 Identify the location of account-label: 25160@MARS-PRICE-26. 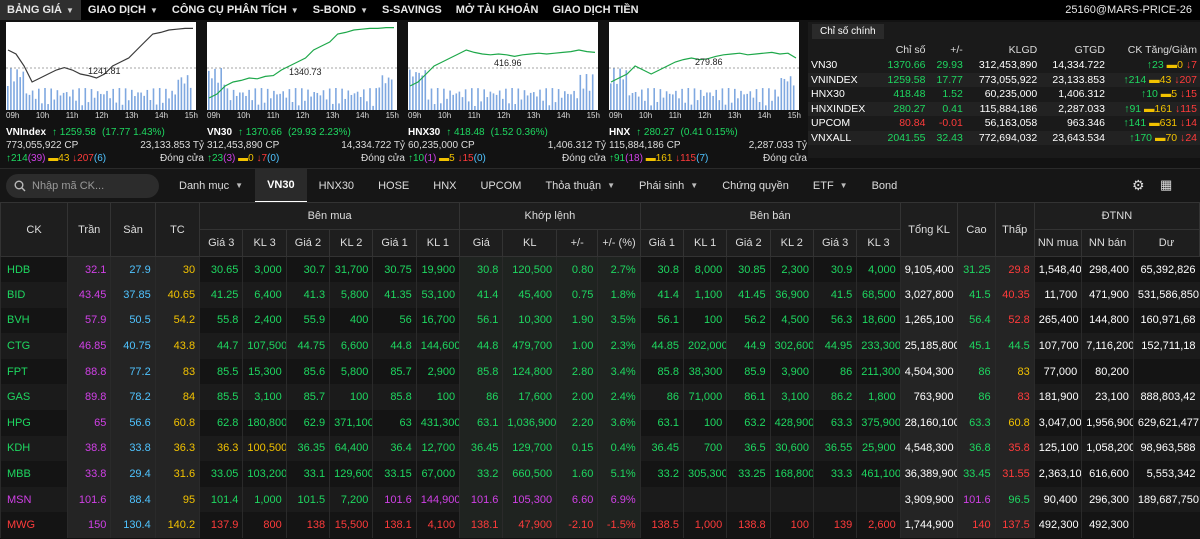
(1132, 10).